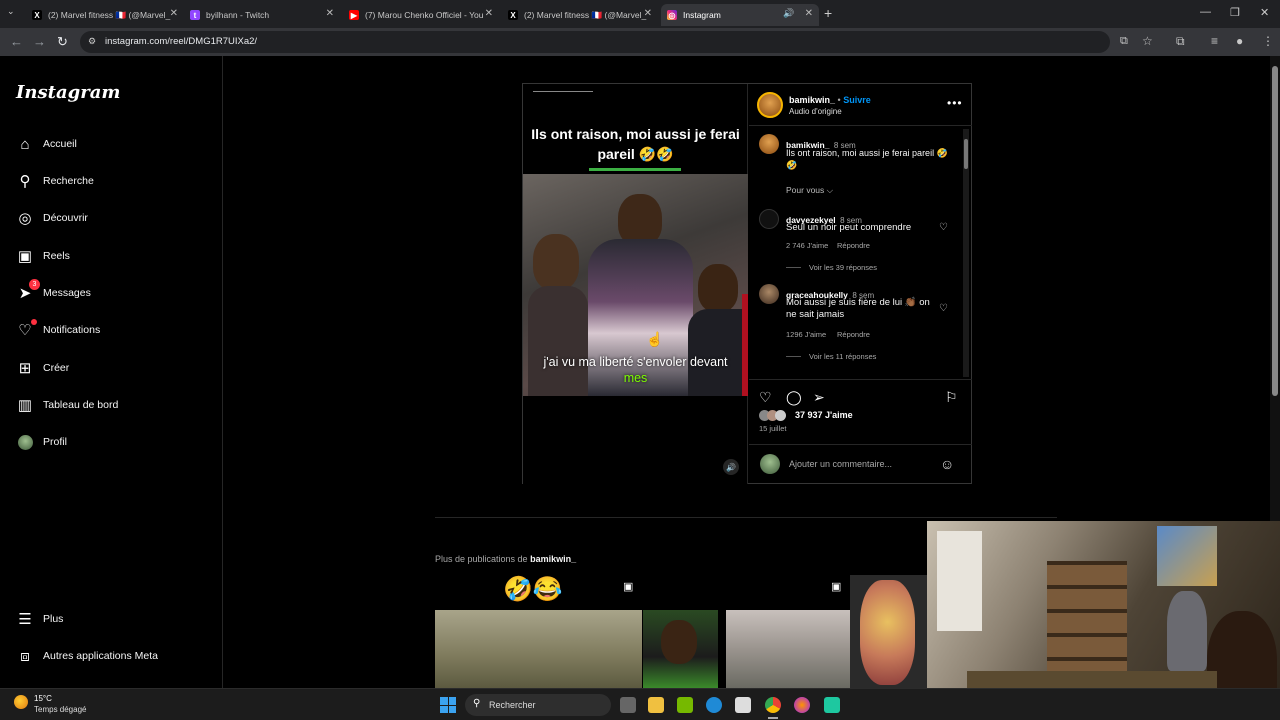 Image resolution: width=1280 pixels, height=720 pixels. Describe the element at coordinates (951, 397) in the screenshot. I see `save-bookmark-icon: ⚐` at that location.